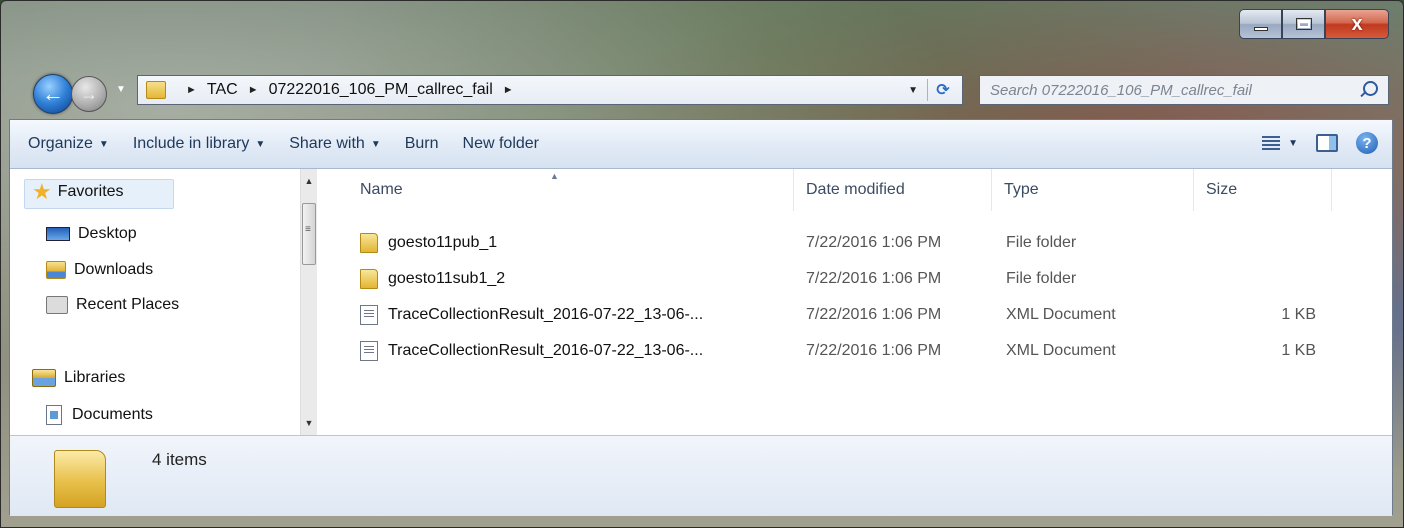  Describe the element at coordinates (60, 143) in the screenshot. I see `organize-label: Organize` at that location.